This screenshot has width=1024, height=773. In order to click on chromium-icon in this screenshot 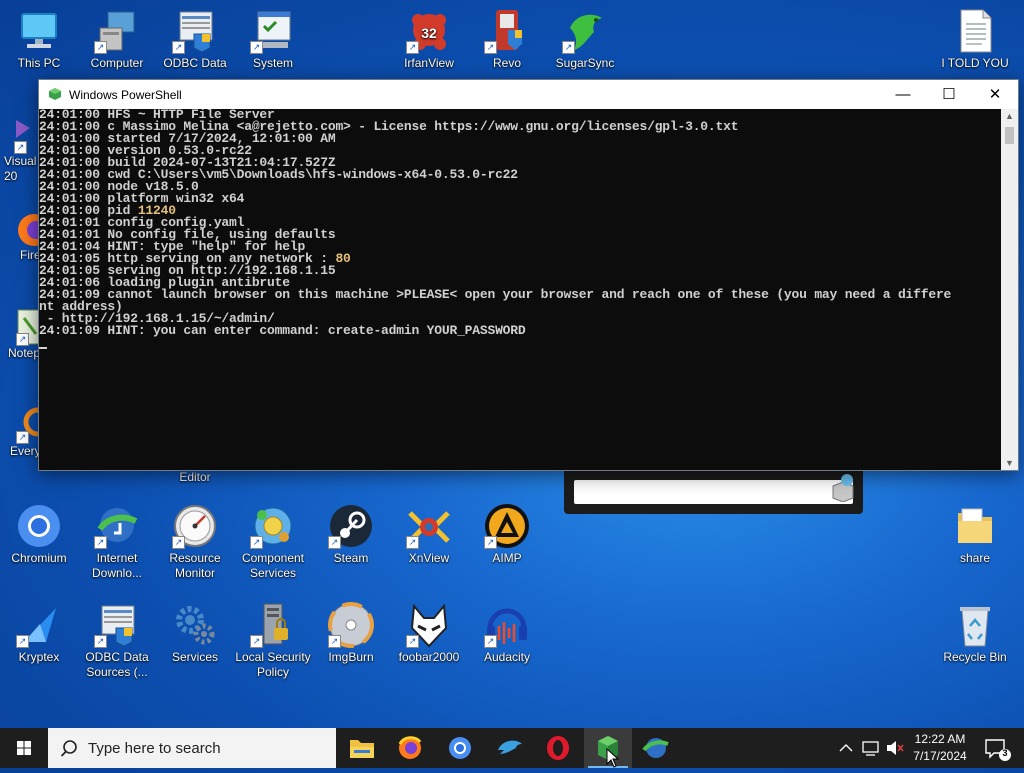, I will do `click(39, 526)`.